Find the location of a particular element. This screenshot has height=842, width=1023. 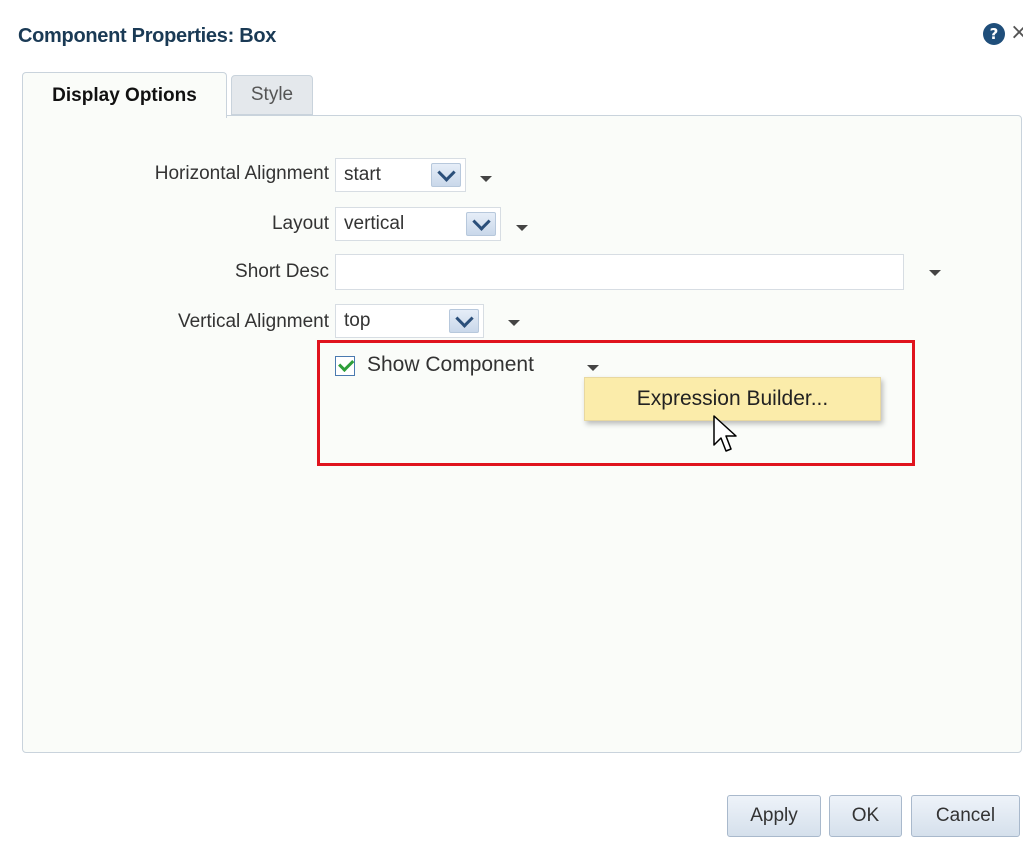

horizontal-alignment-menu-icon is located at coordinates (486, 179).